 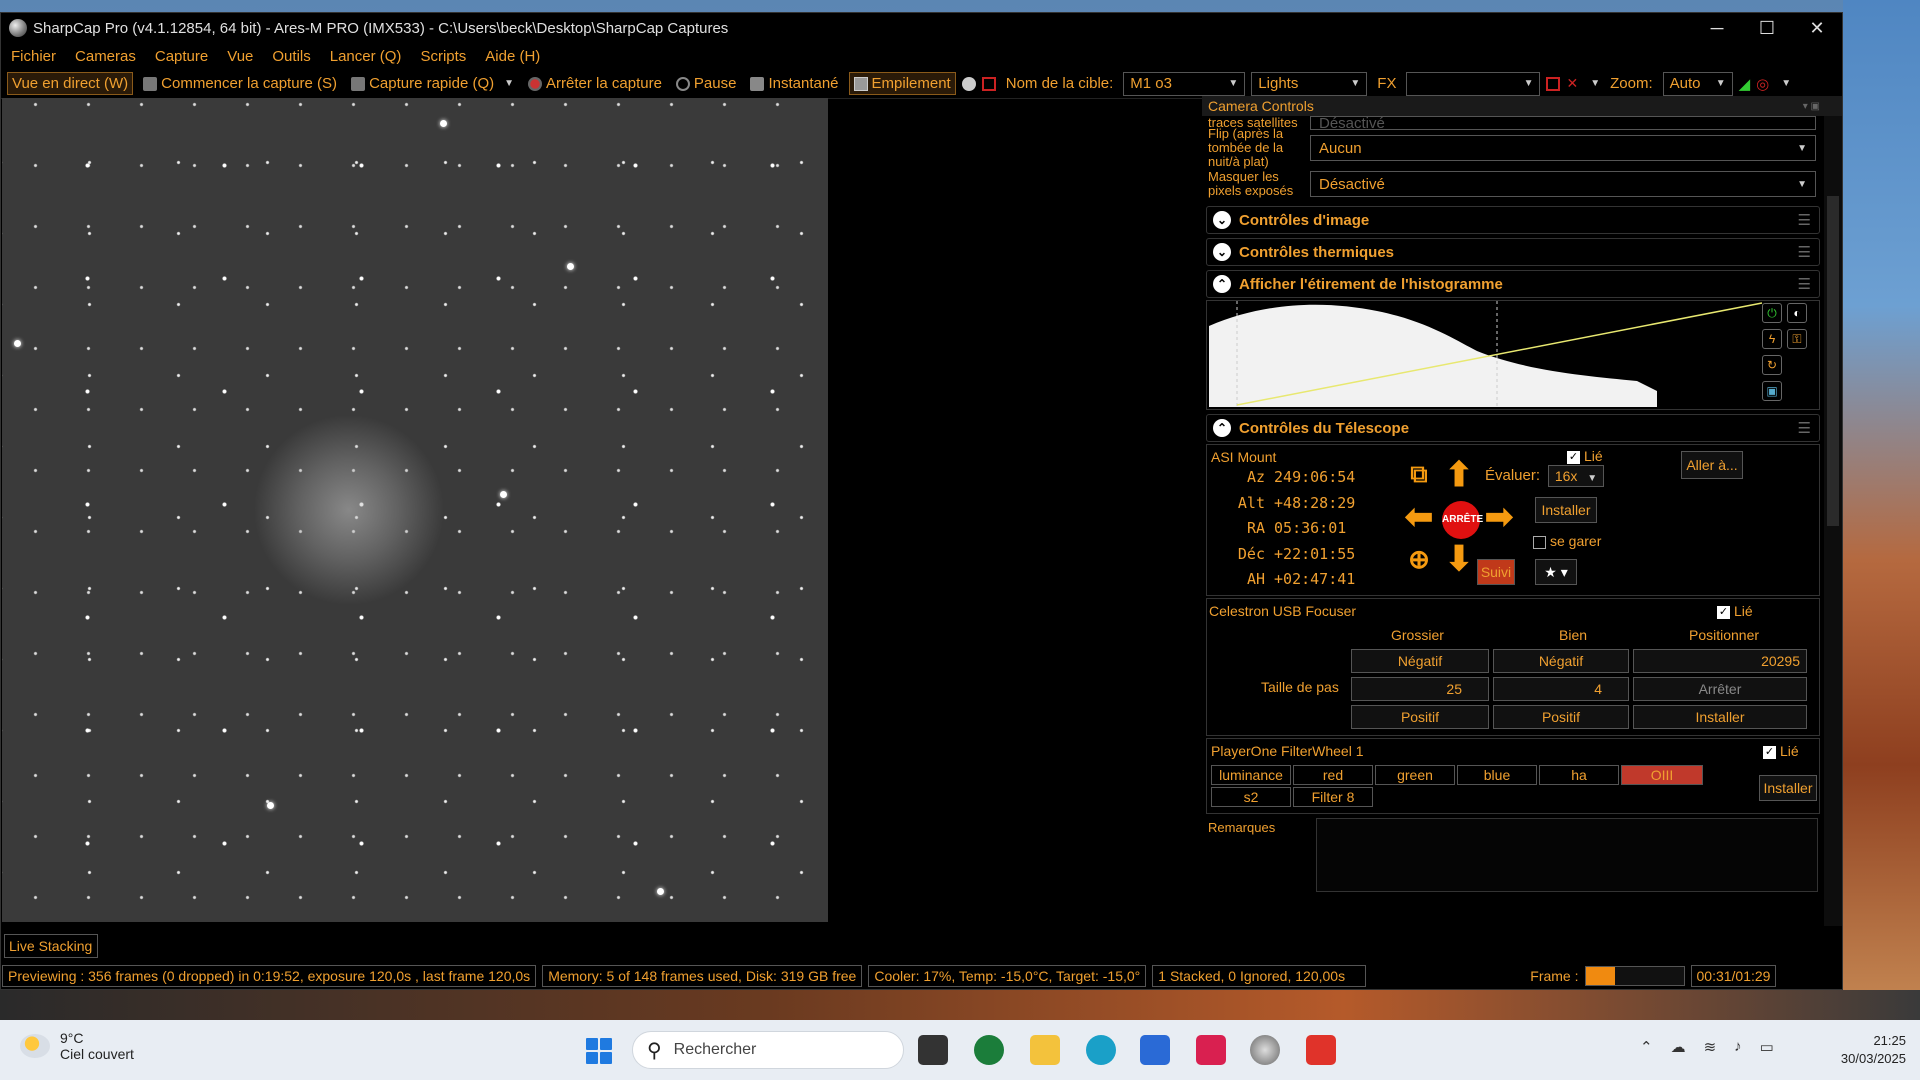 I want to click on taskbar-search: ⚲ Rechercher, so click(x=768, y=1050).